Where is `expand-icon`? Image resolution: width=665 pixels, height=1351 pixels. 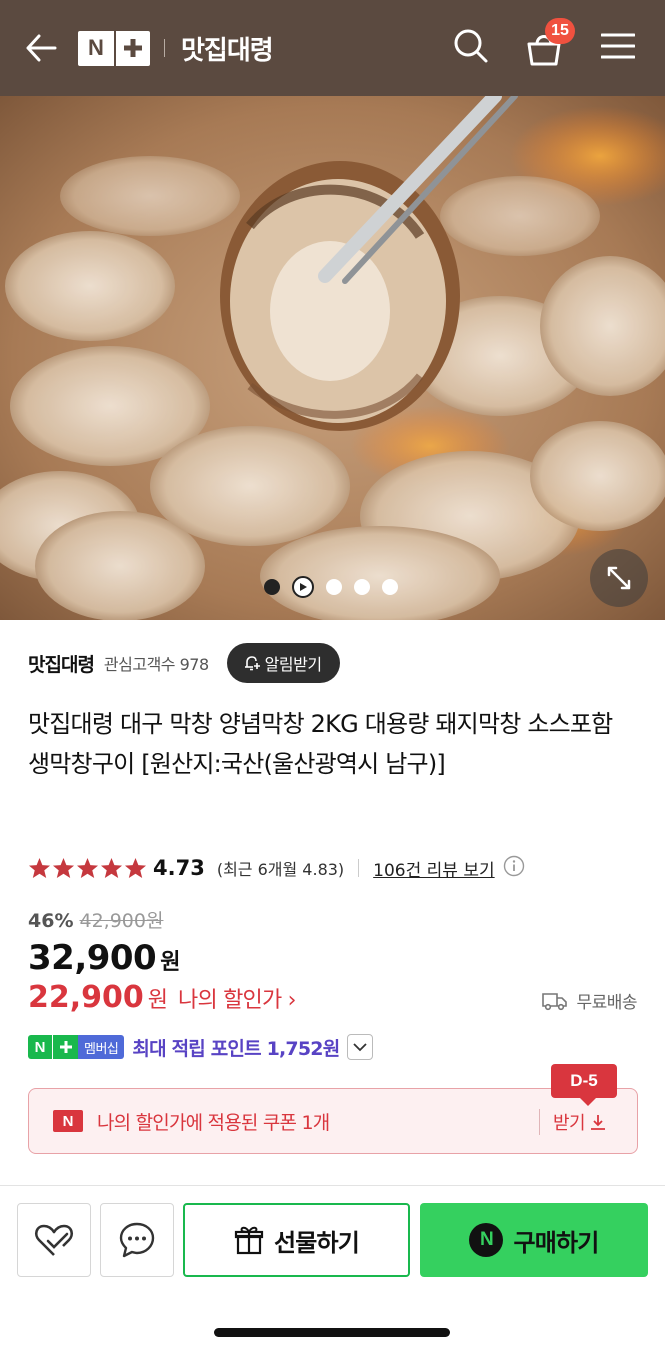 expand-icon is located at coordinates (619, 578).